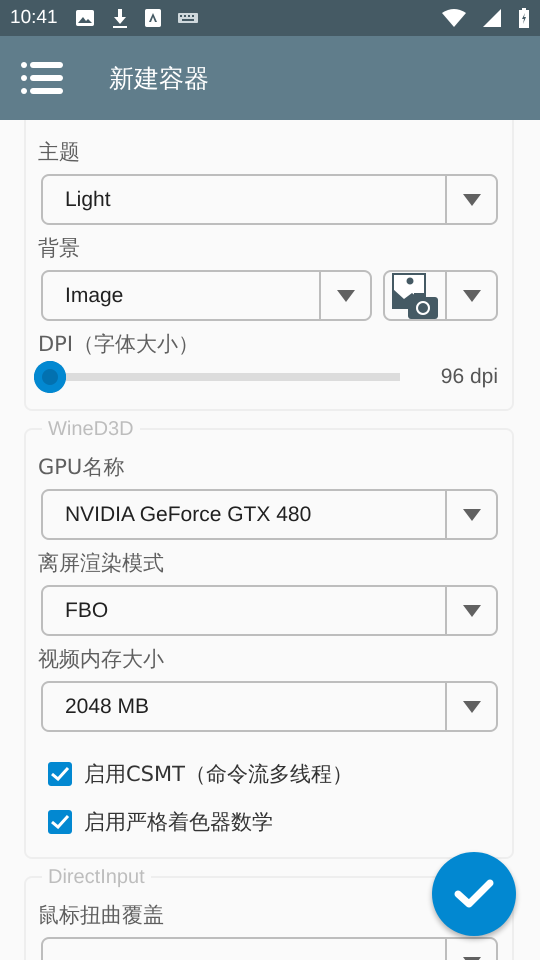  I want to click on slider-thumb, so click(50, 377).